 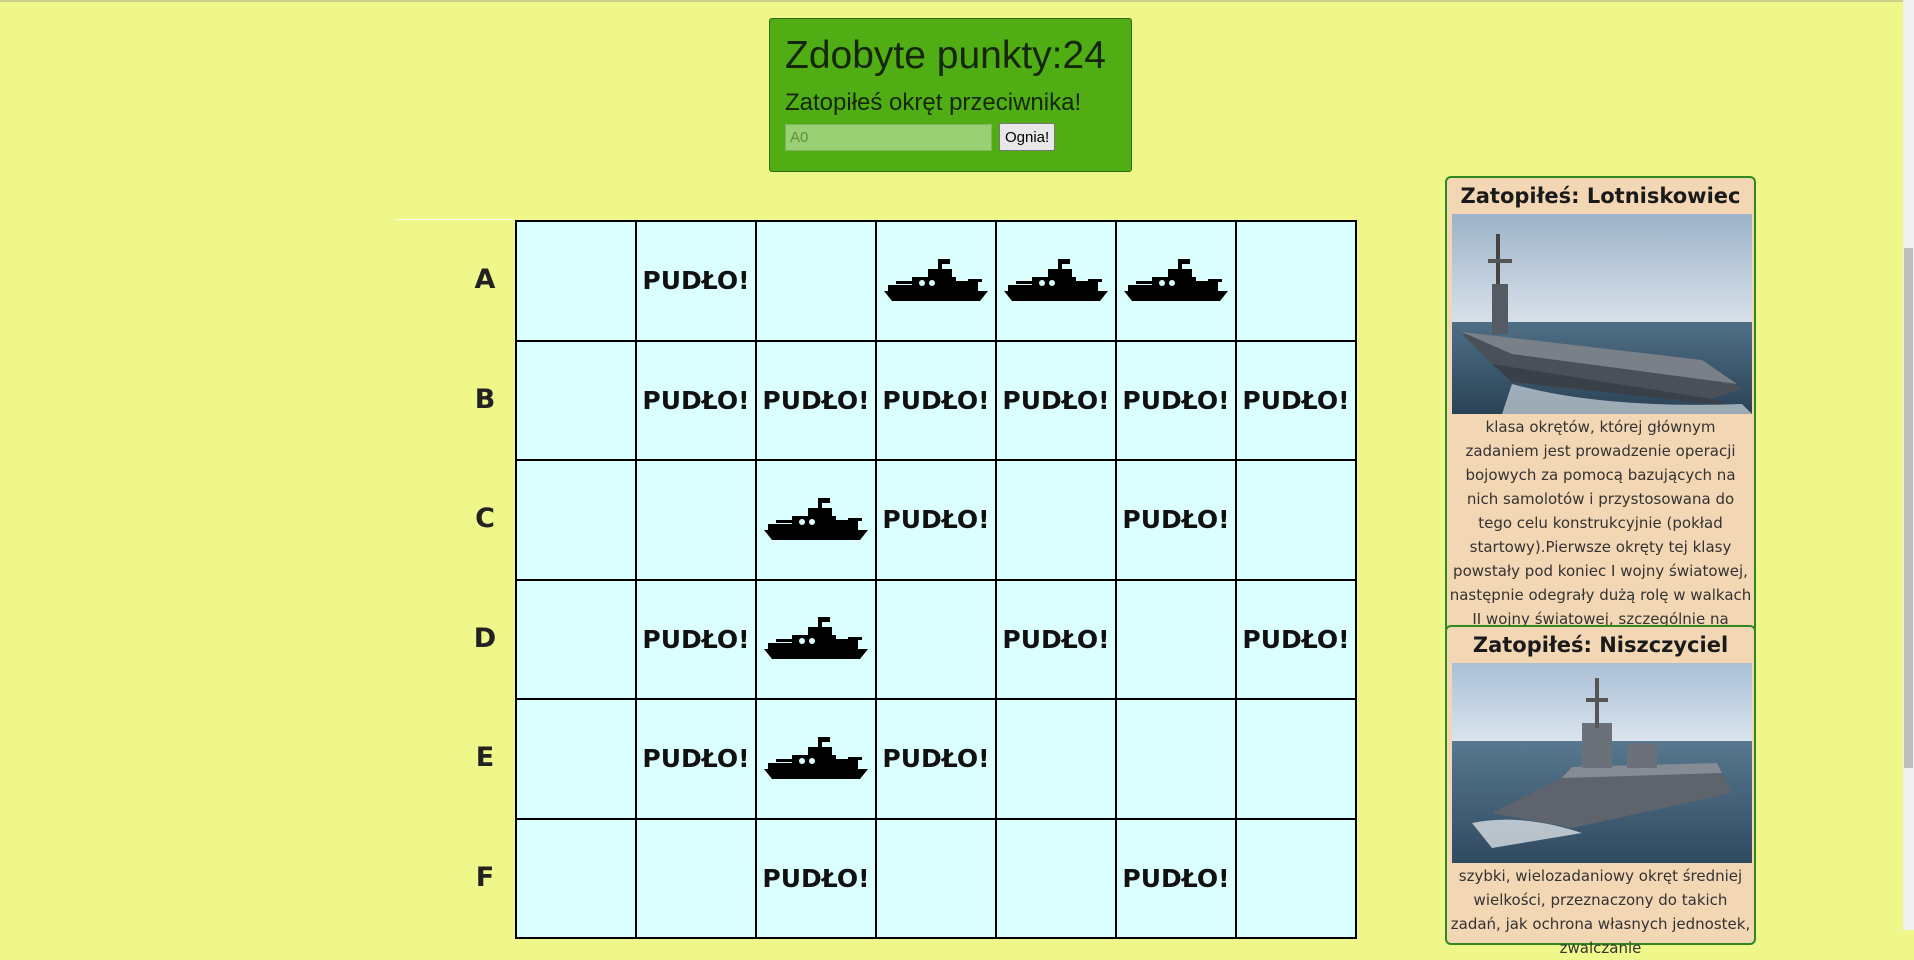 I want to click on board-cell-b5: PUDŁO!, so click(x=1177, y=401).